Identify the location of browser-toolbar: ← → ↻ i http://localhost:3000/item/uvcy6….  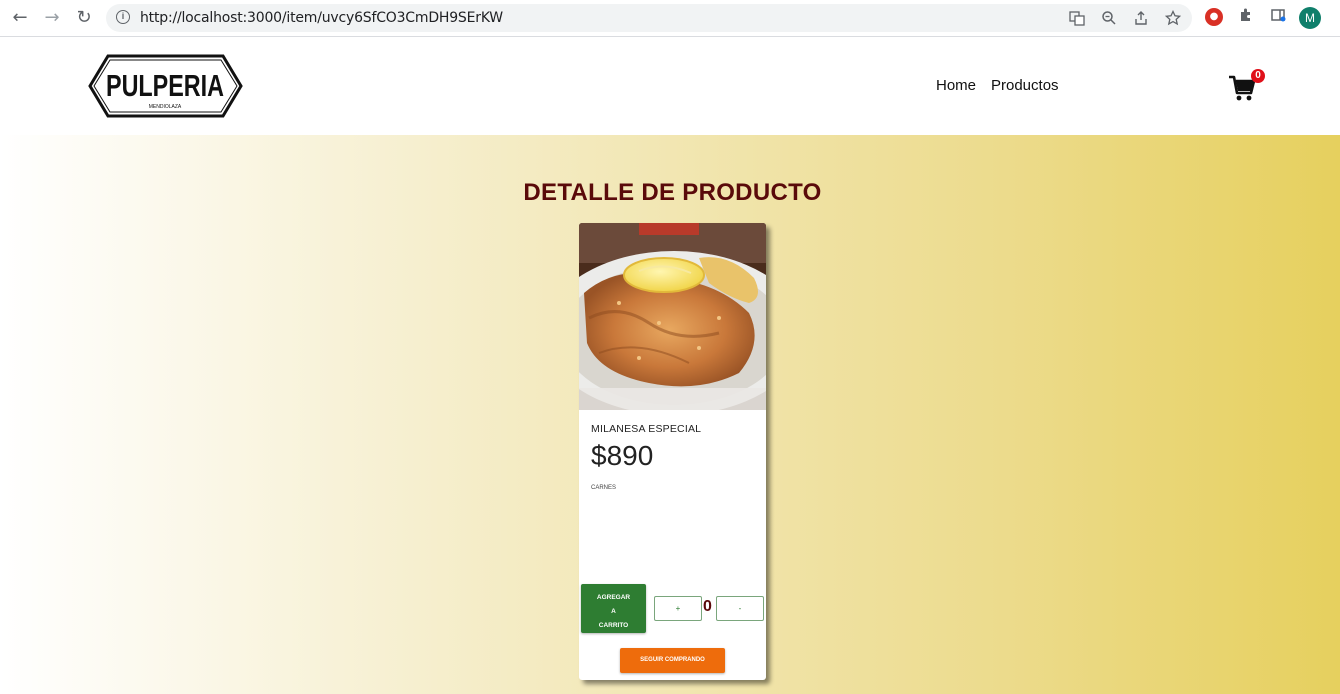
(670, 18).